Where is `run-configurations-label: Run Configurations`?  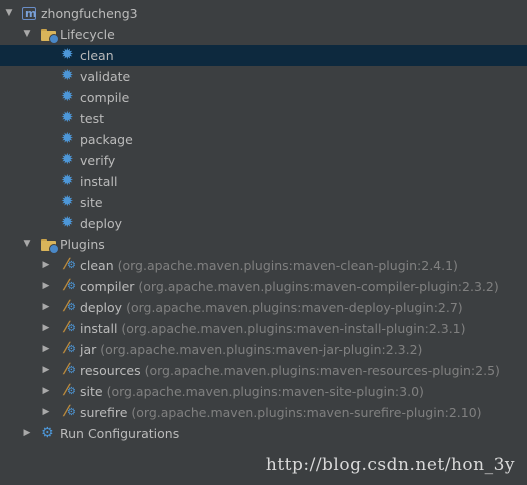
run-configurations-label: Run Configurations is located at coordinates (120, 433).